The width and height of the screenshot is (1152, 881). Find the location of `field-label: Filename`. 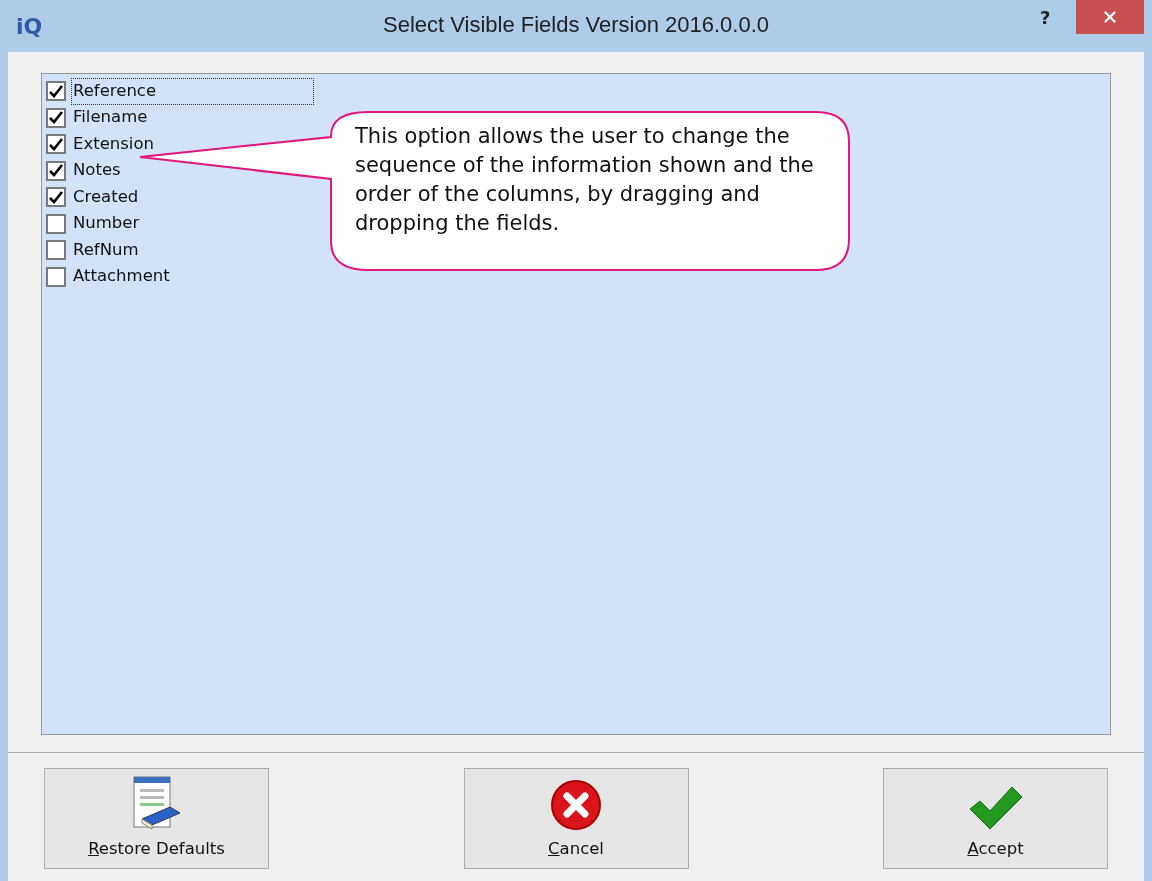

field-label: Filename is located at coordinates (110, 117).